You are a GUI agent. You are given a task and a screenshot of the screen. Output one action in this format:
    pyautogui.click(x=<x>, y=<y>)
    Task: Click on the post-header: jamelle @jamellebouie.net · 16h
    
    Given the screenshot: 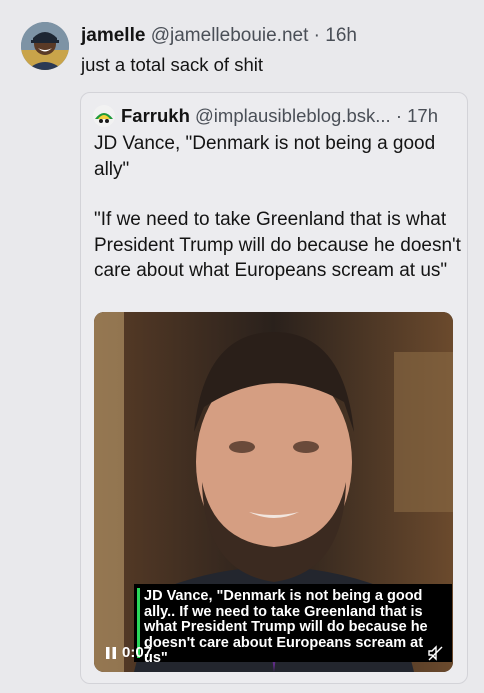 What is the action you would take?
    pyautogui.click(x=219, y=36)
    